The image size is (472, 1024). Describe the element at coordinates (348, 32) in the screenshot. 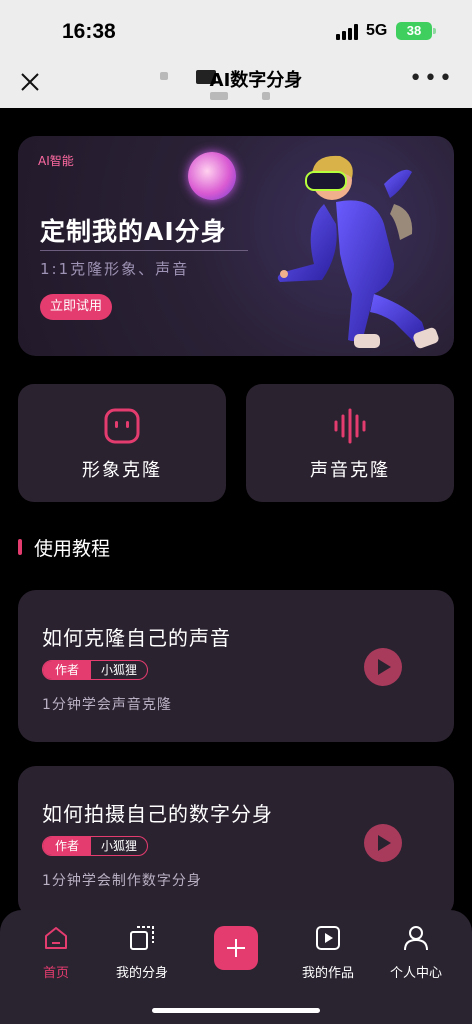

I see `signal-icon` at that location.